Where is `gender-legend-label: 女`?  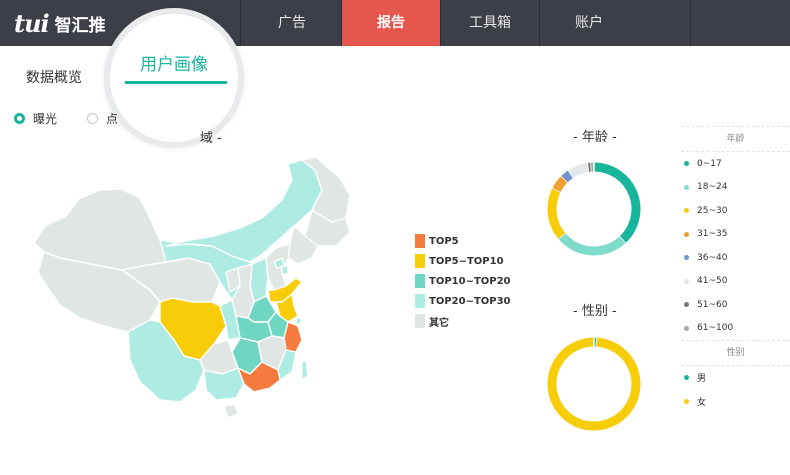
gender-legend-label: 女 is located at coordinates (702, 402).